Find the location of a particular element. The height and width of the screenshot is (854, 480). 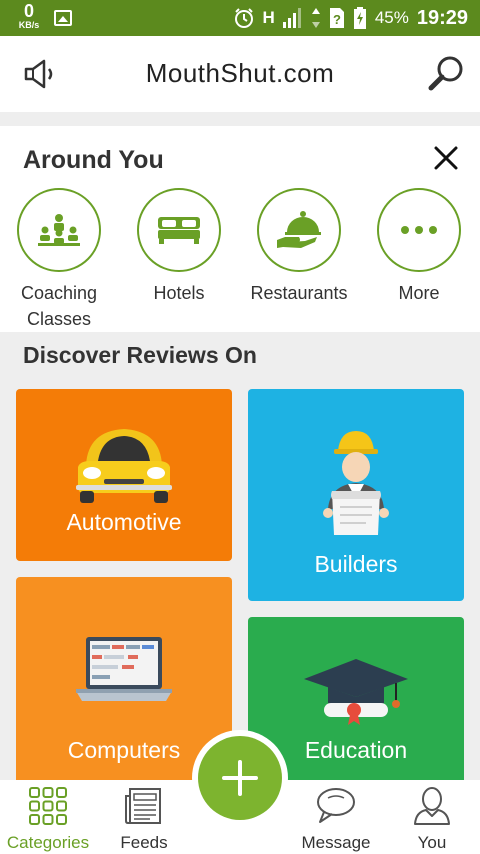

app-title: MouthShut.com is located at coordinates (240, 73).